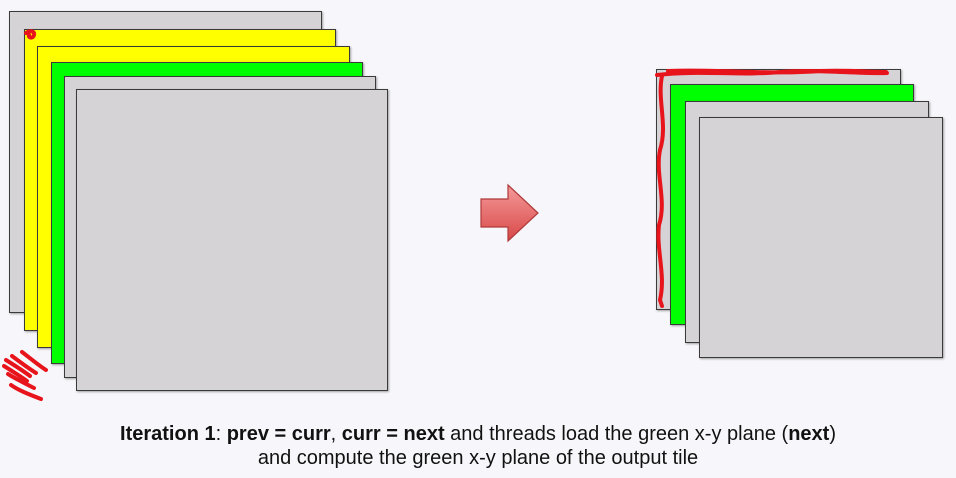 The image size is (956, 478). Describe the element at coordinates (510, 215) in the screenshot. I see `arrow-right-icon` at that location.